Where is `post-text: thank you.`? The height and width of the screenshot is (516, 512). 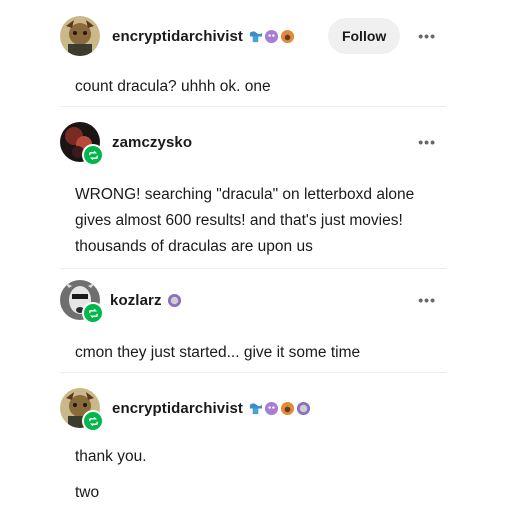 post-text: thank you. is located at coordinates (111, 456).